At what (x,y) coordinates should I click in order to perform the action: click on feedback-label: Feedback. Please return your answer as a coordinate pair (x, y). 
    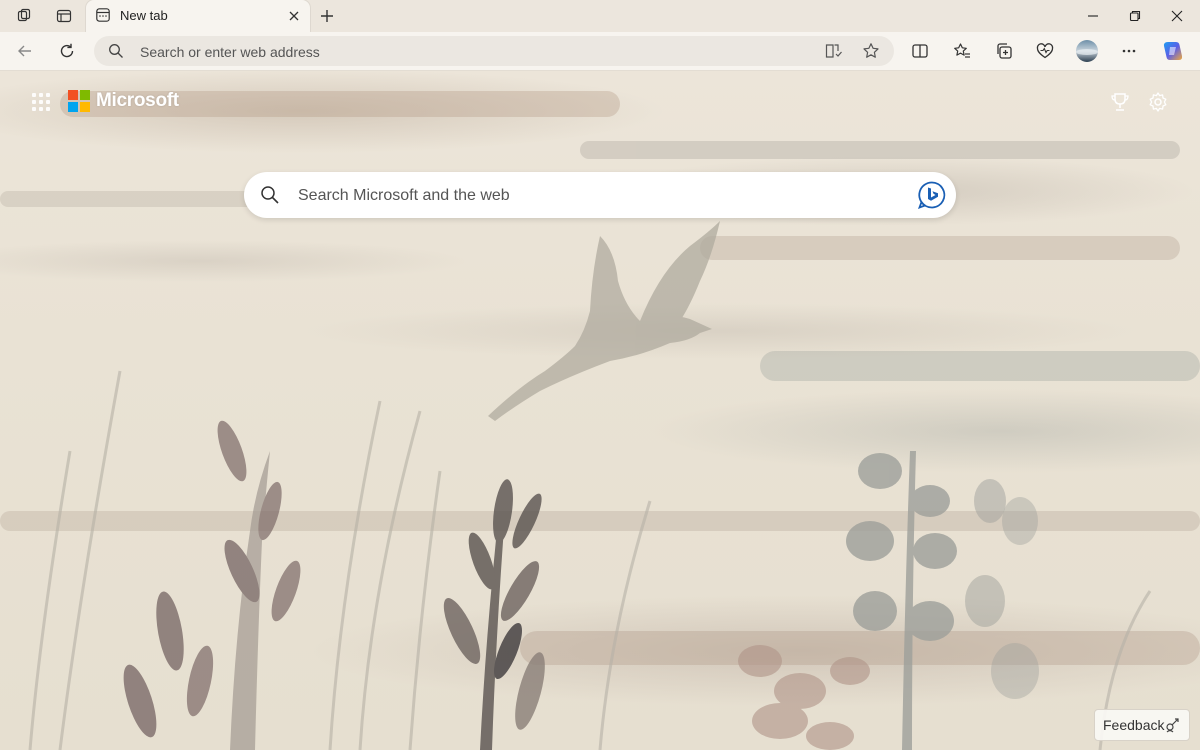
    Looking at the image, I should click on (1134, 725).